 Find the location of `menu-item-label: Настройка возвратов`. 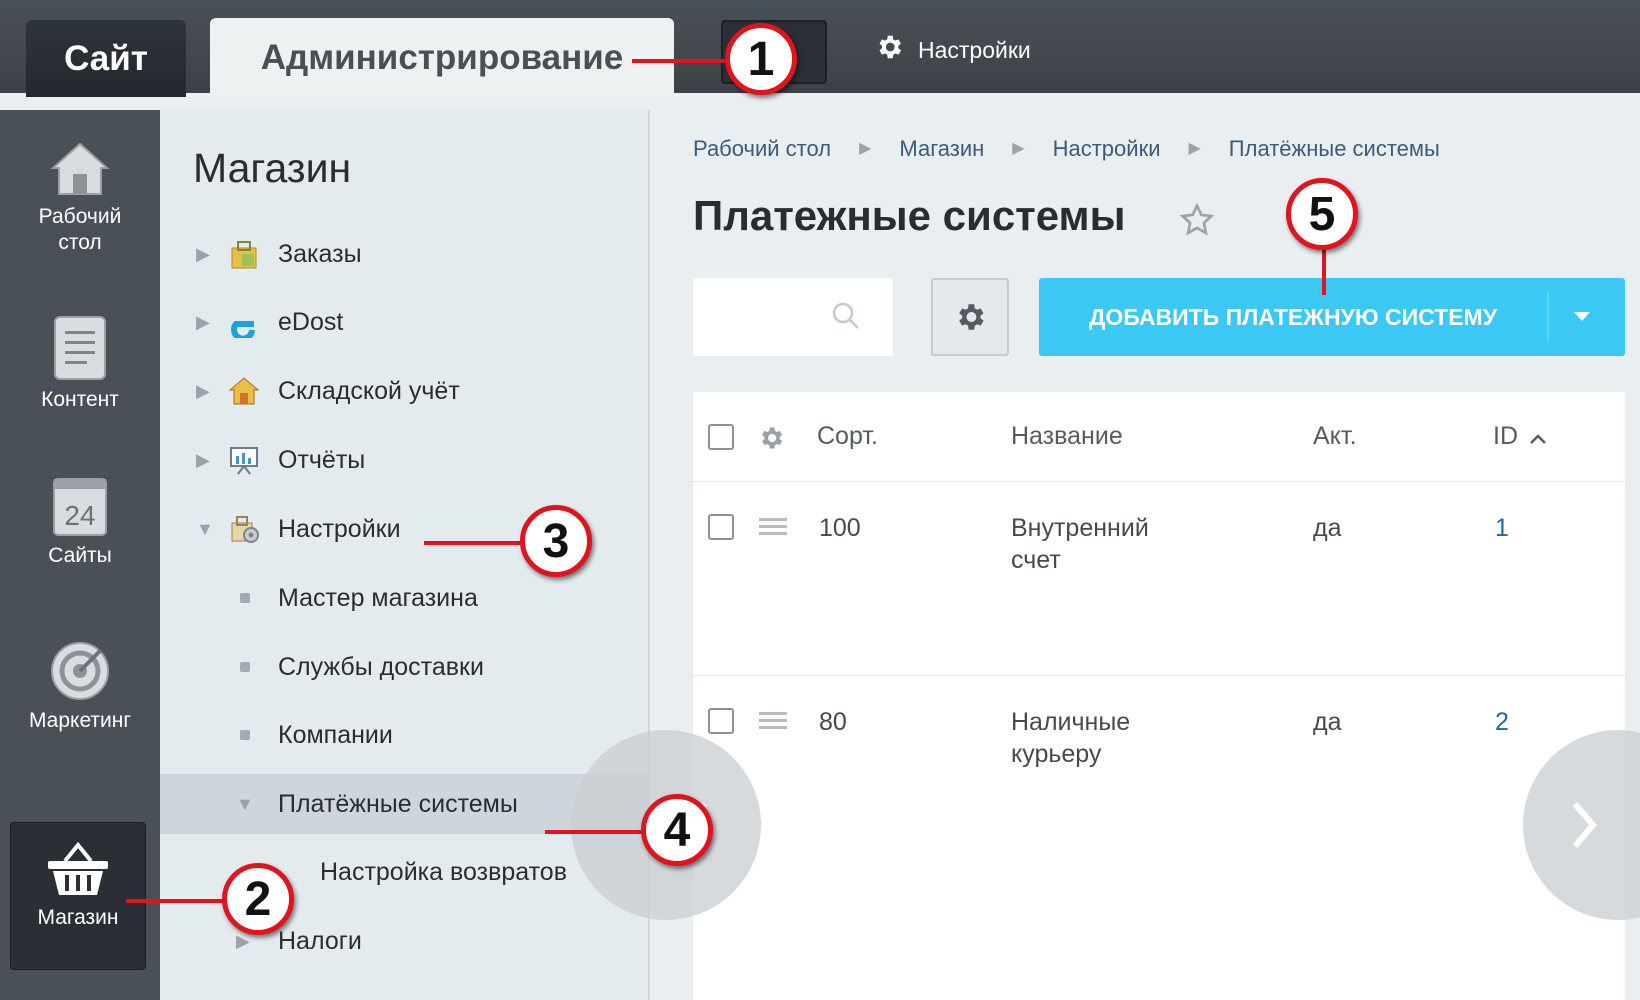

menu-item-label: Настройка возвратов is located at coordinates (443, 871).